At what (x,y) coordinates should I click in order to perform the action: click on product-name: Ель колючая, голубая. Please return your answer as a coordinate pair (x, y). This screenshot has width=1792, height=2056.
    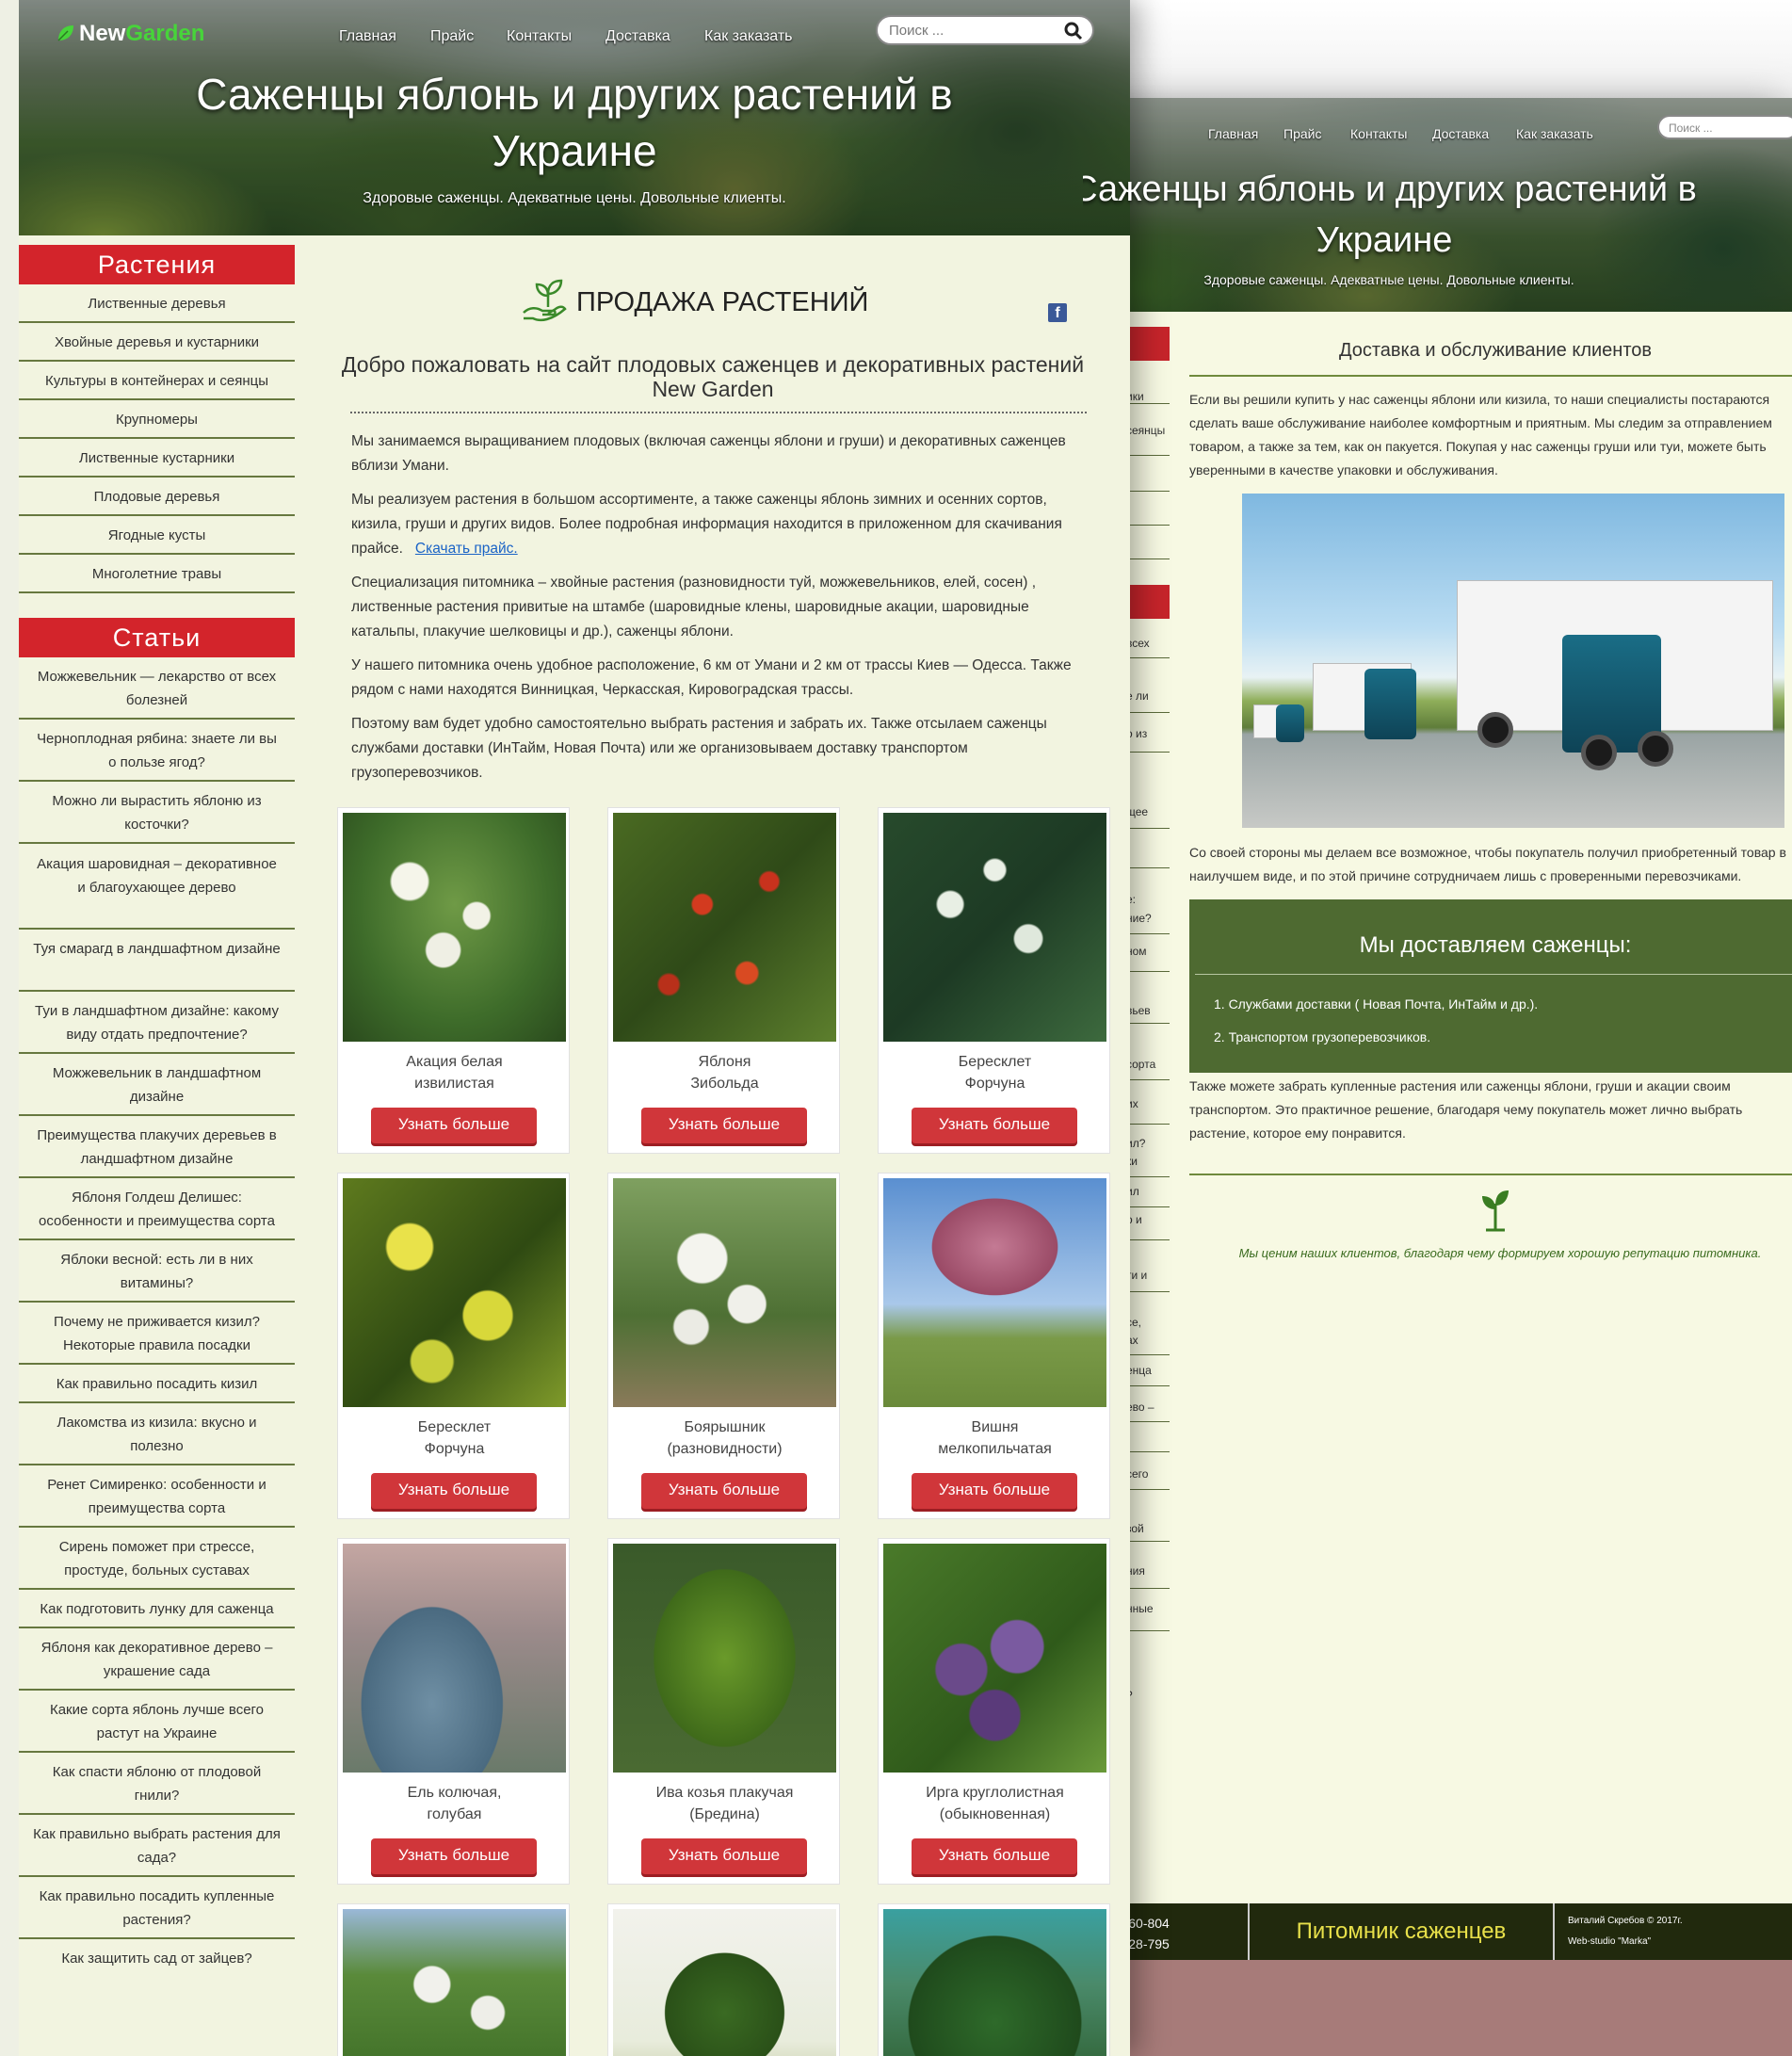
    Looking at the image, I should click on (454, 1804).